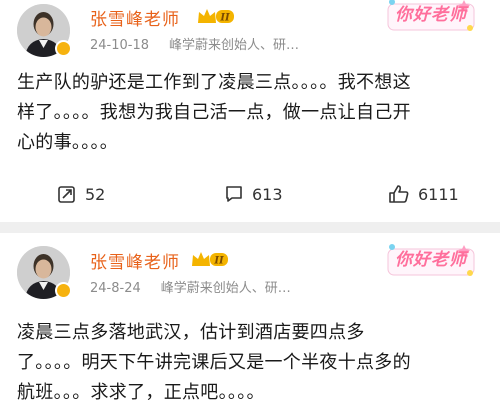 The height and width of the screenshot is (404, 500). What do you see at coordinates (214, 82) in the screenshot?
I see `post-line: 生产队的驴还是工作到了凌晨三点。。。。我不想这` at bounding box center [214, 82].